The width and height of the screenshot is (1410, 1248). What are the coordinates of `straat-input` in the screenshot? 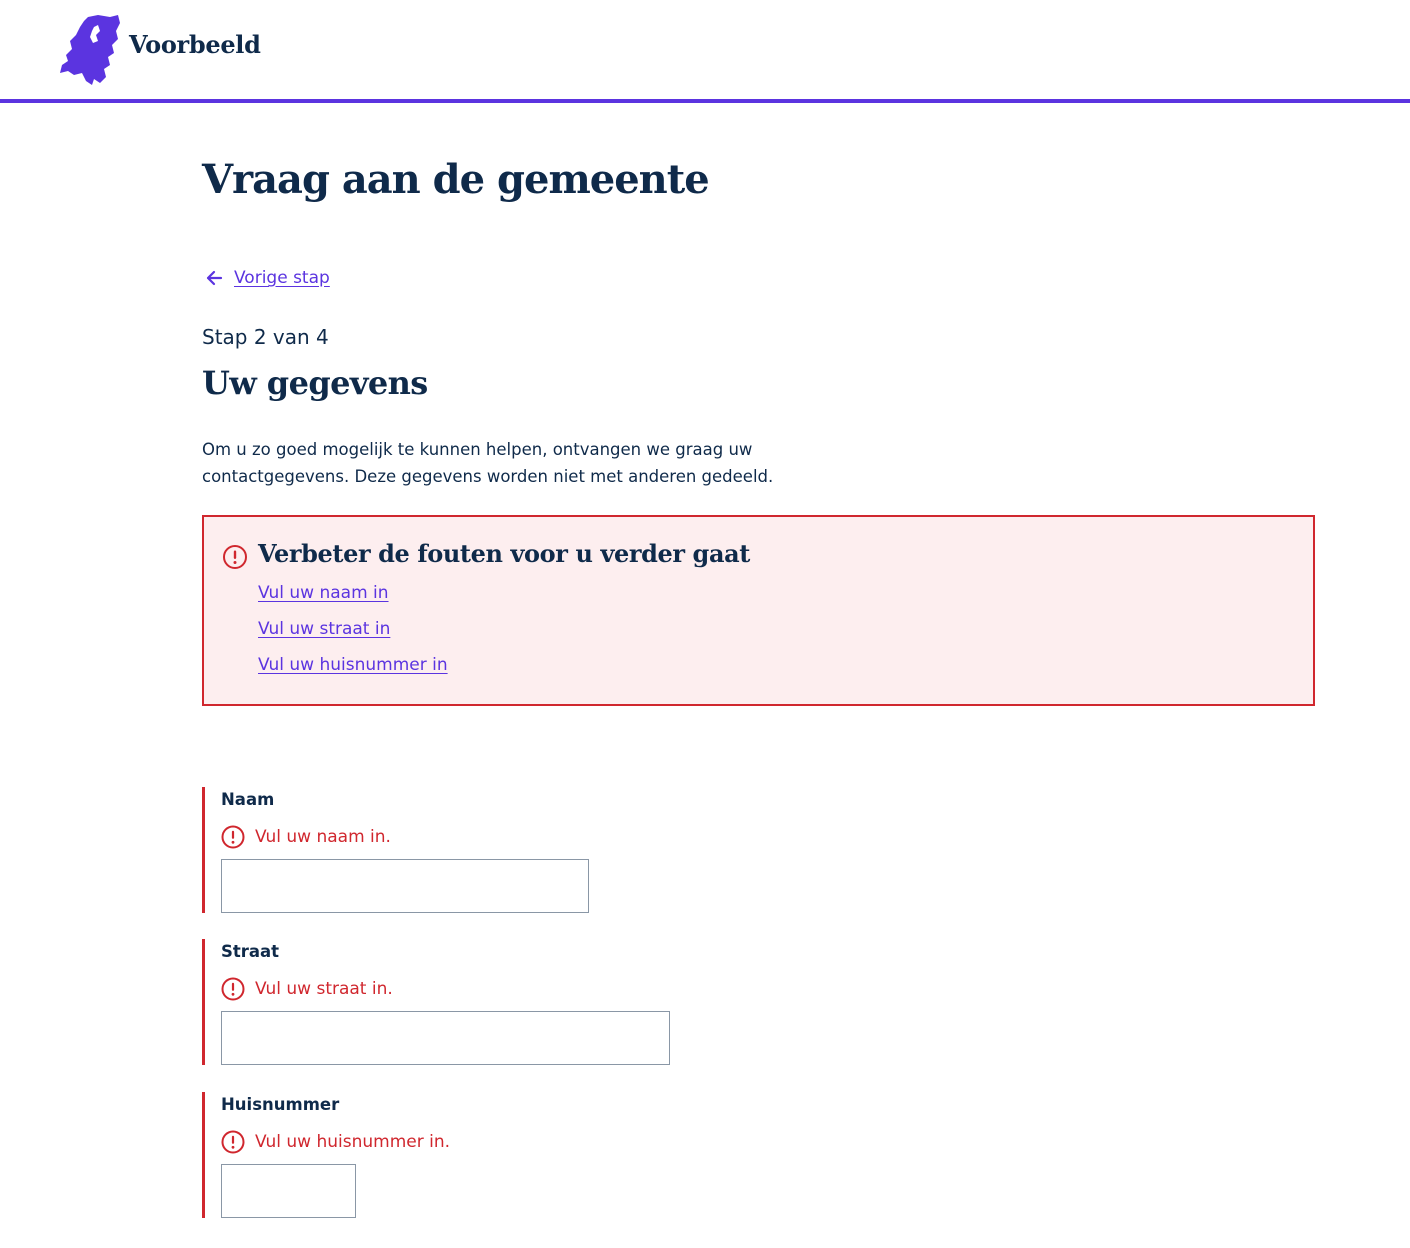 It's located at (445, 1038).